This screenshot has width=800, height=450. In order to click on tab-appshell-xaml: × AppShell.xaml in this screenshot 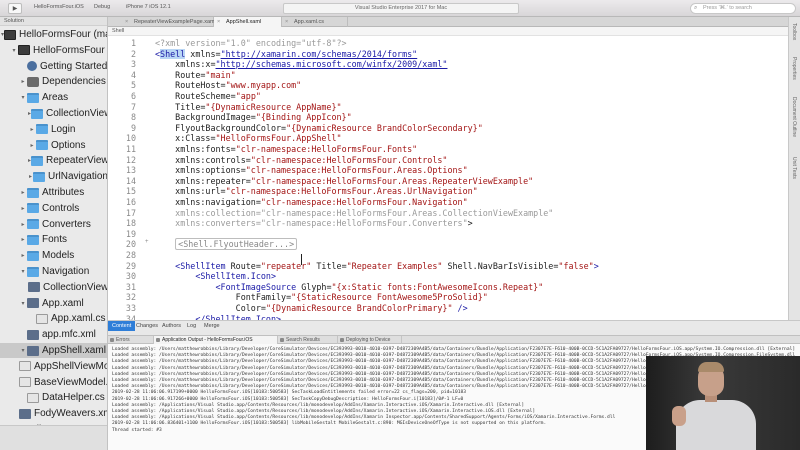, I will do `click(248, 22)`.